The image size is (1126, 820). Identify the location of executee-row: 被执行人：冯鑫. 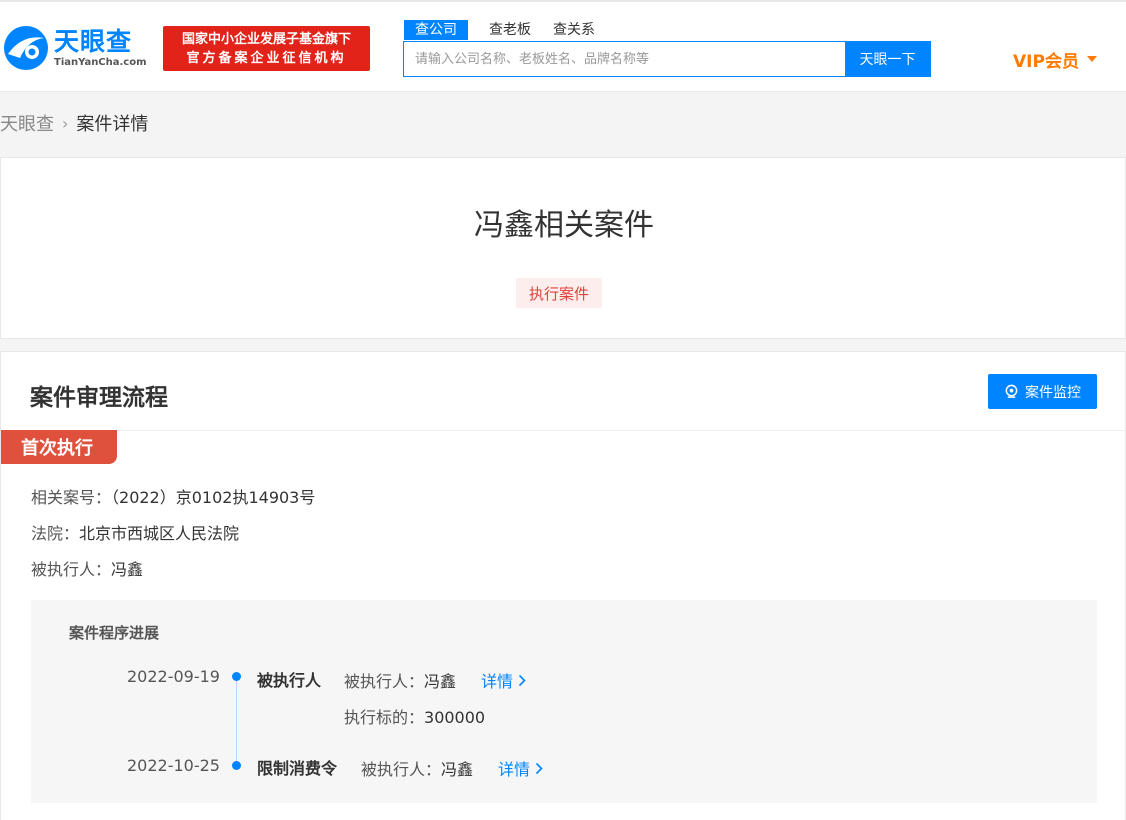
(87, 568).